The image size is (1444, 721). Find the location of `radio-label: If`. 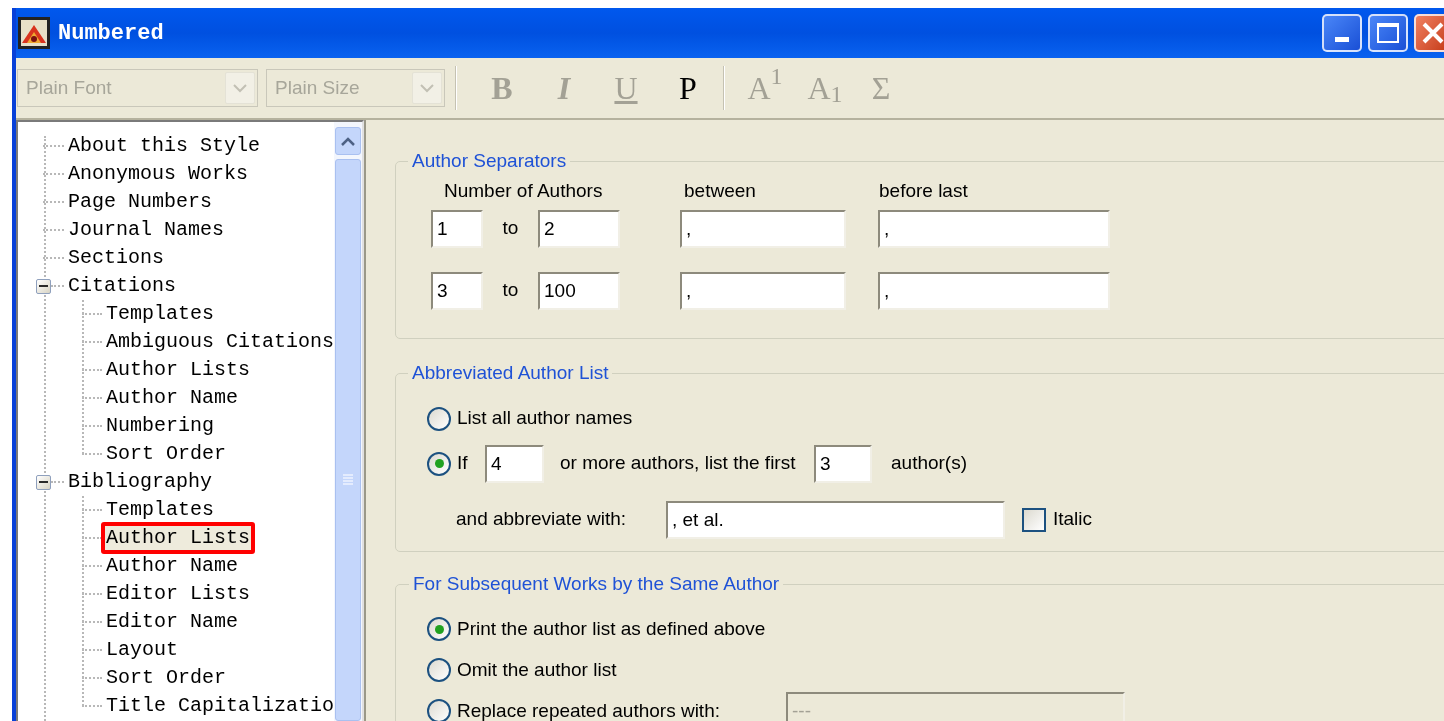

radio-label: If is located at coordinates (463, 463).